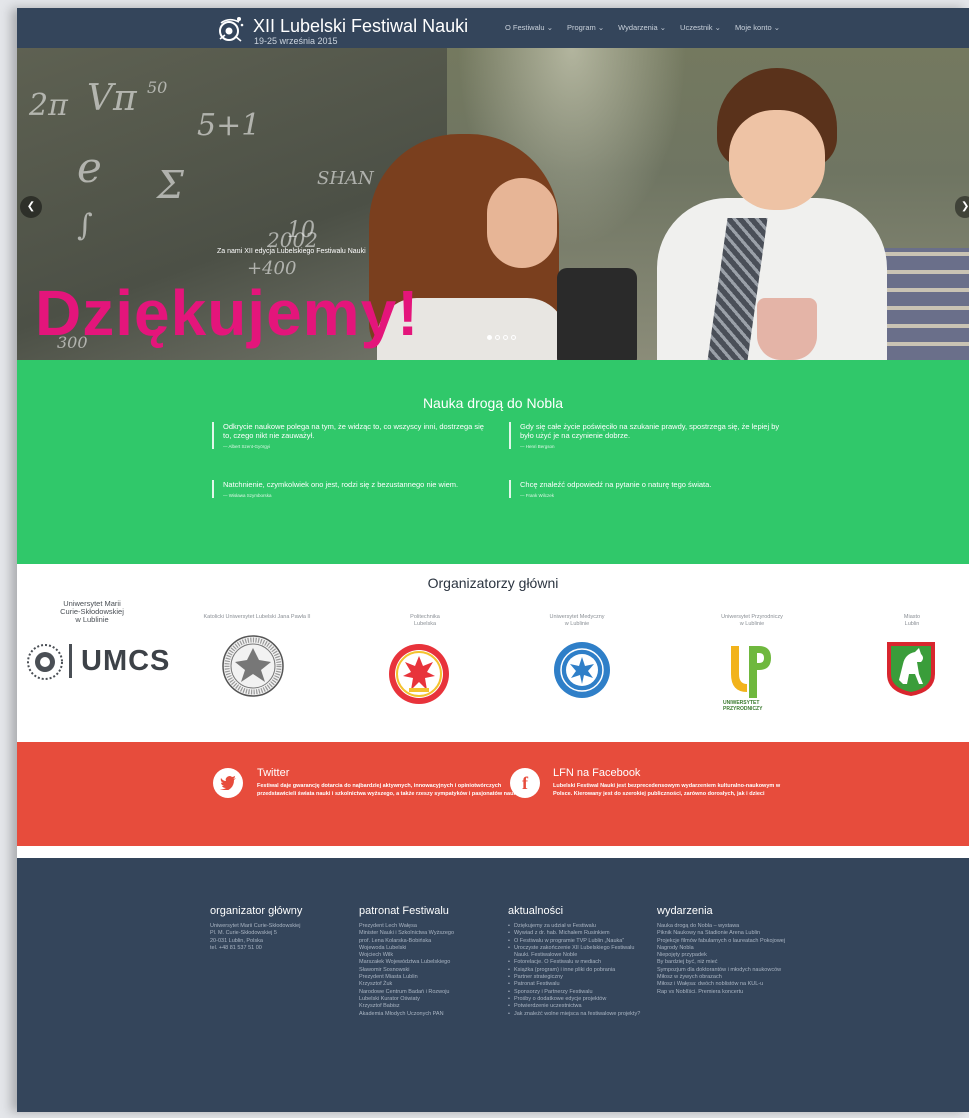  What do you see at coordinates (578, 927) in the screenshot?
I see `news-item: Dziękujemy za udział w Festiwalu` at bounding box center [578, 927].